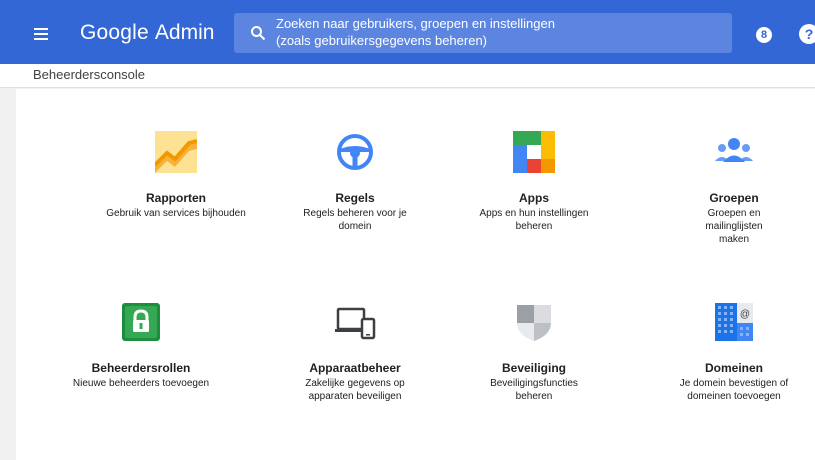 Image resolution: width=815 pixels, height=460 pixels. What do you see at coordinates (534, 152) in the screenshot?
I see `apps-grid-icon` at bounding box center [534, 152].